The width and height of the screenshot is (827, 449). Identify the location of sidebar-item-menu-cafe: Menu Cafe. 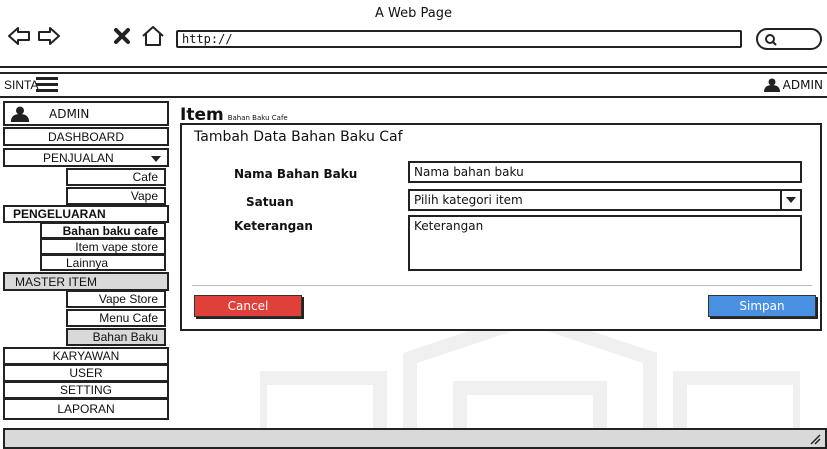
(116, 318).